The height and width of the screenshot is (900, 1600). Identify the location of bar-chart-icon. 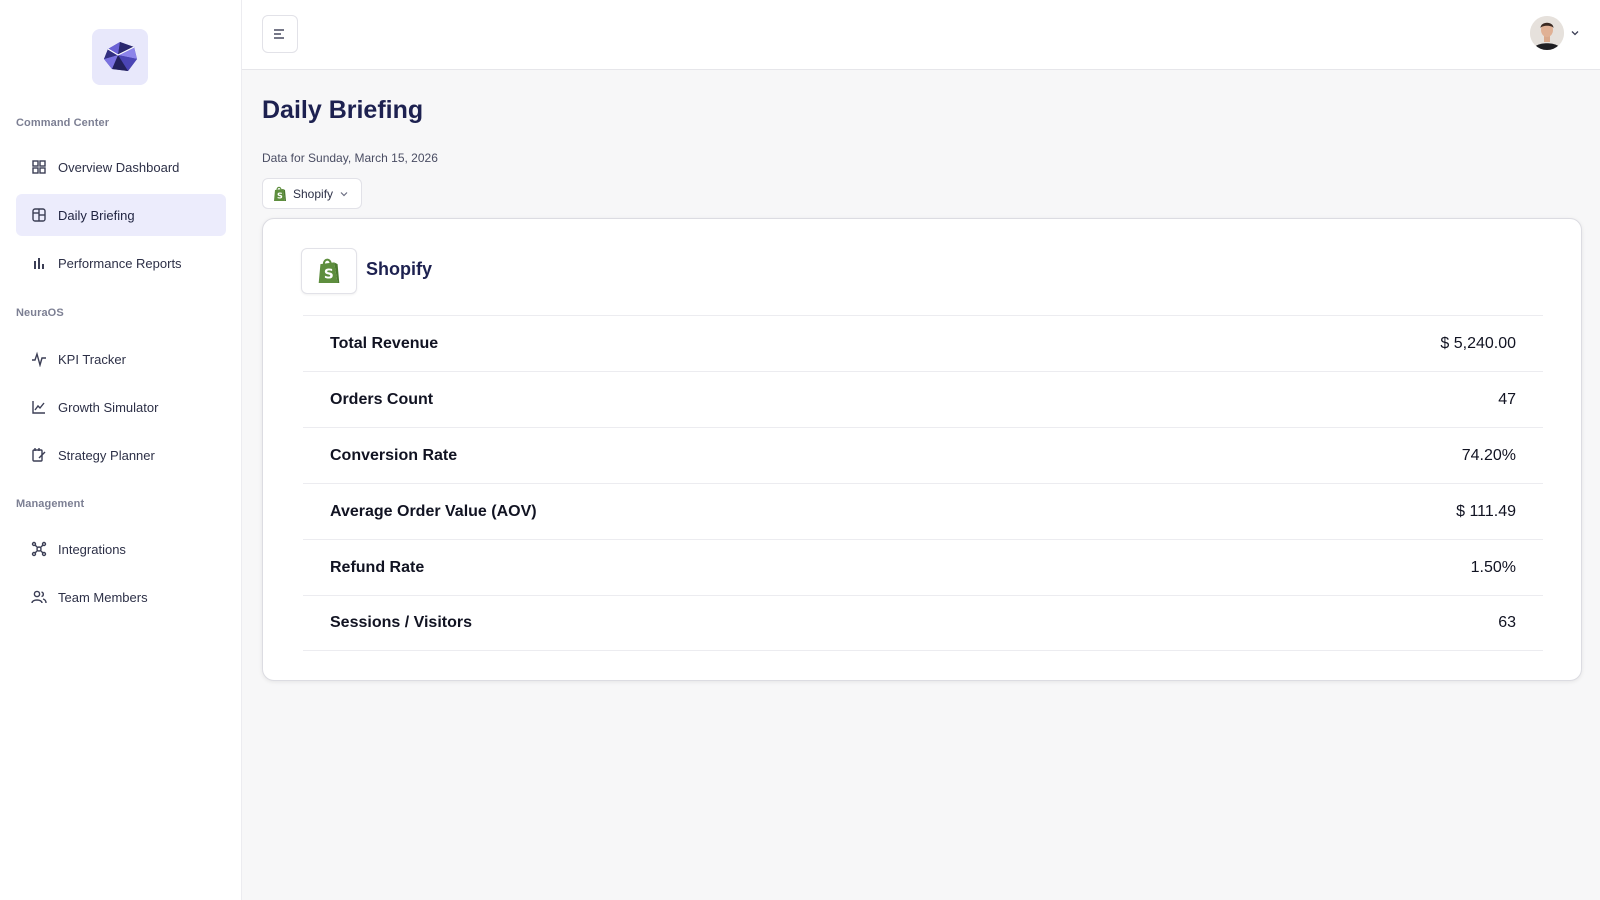
(39, 263).